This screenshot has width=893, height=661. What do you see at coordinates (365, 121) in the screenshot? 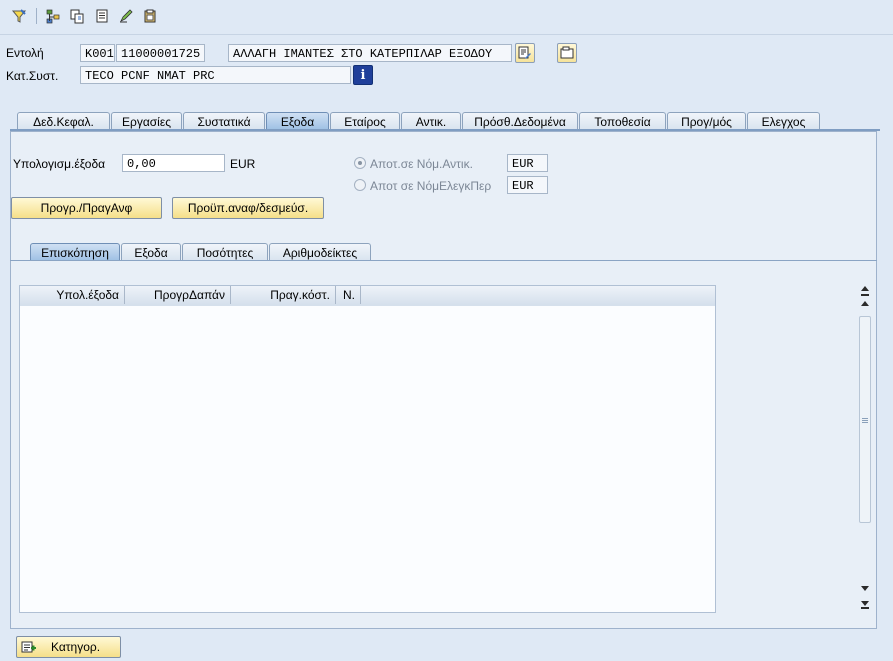
I see `tab-partner: Εταίρος` at bounding box center [365, 121].